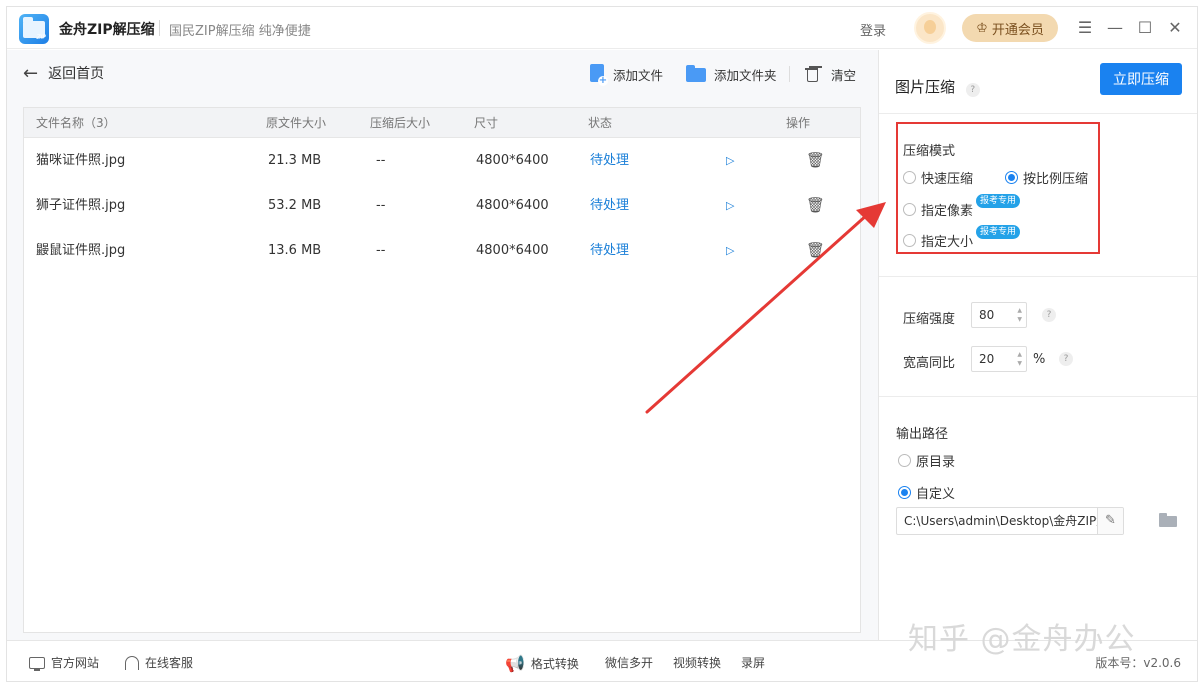 The height and width of the screenshot is (688, 1204). Describe the element at coordinates (936, 462) in the screenshot. I see `output-original-label: 原目录` at that location.